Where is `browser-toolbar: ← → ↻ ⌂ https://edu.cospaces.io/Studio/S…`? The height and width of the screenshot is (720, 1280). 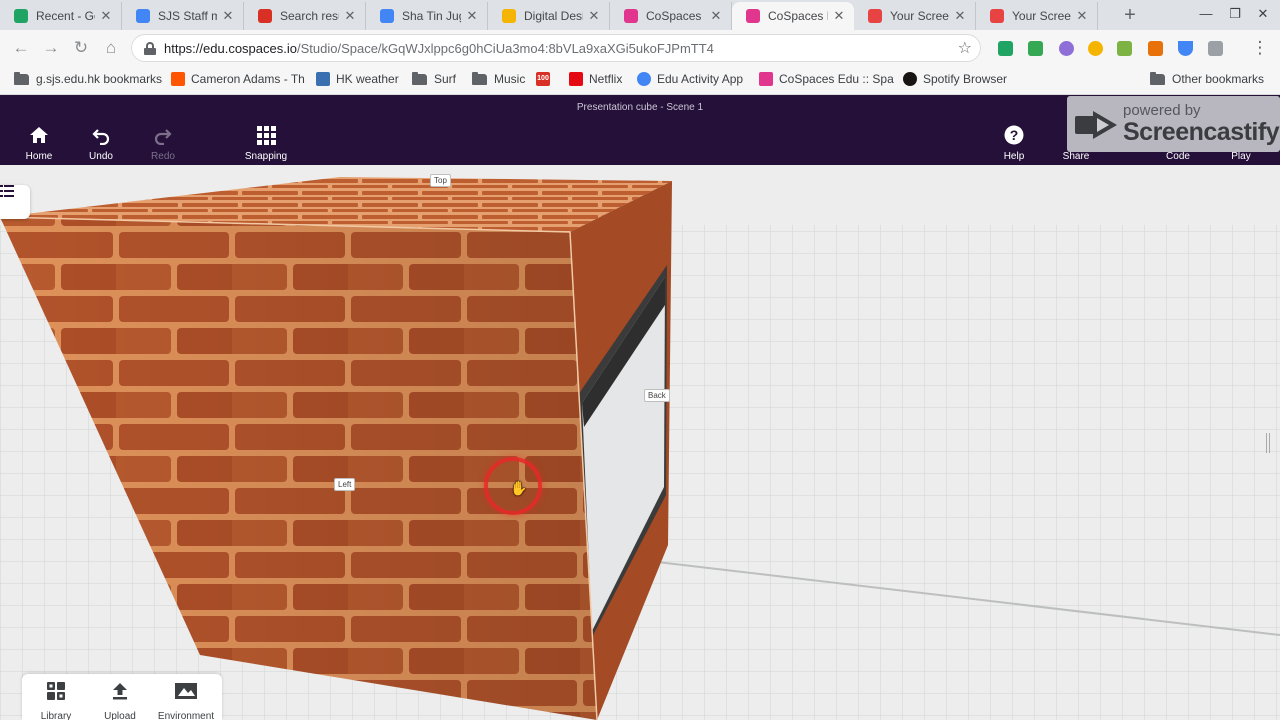
browser-toolbar: ← → ↻ ⌂ https://edu.cospaces.io/Studio/S… is located at coordinates (640, 48).